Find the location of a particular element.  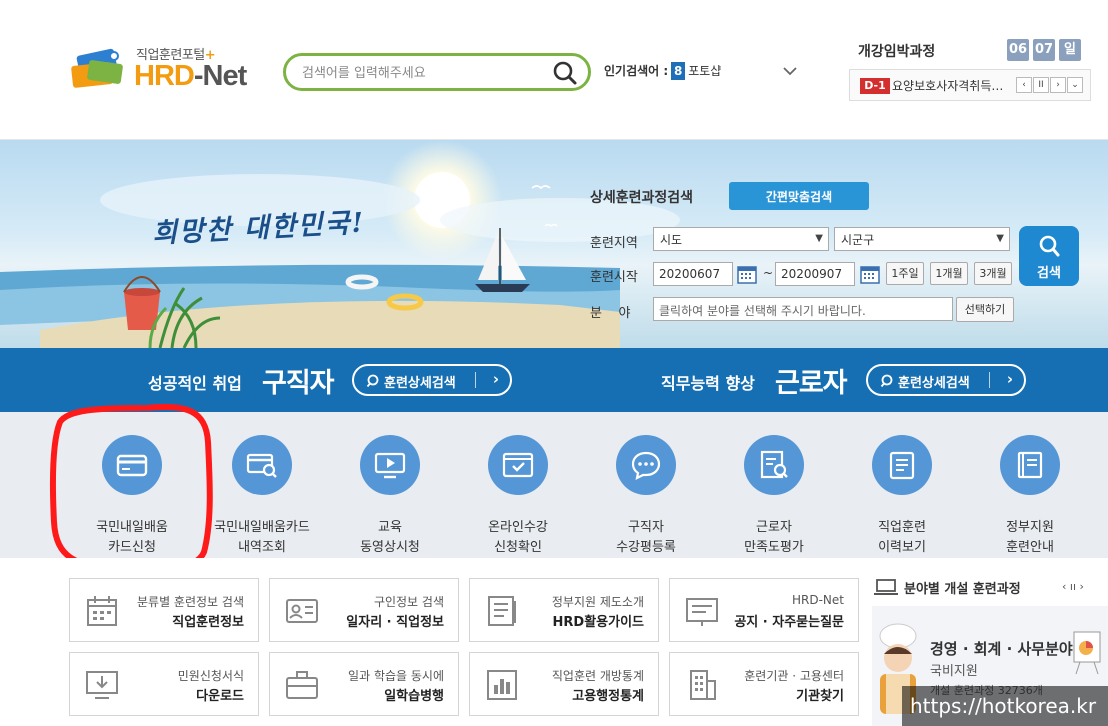

worker-title: 근로자 is located at coordinates (811, 383).